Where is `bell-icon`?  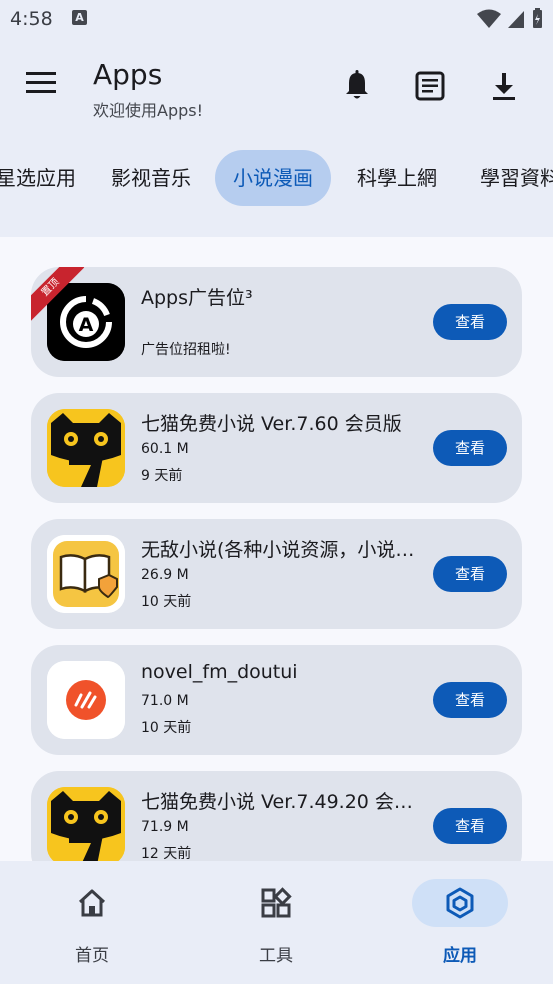 bell-icon is located at coordinates (357, 84).